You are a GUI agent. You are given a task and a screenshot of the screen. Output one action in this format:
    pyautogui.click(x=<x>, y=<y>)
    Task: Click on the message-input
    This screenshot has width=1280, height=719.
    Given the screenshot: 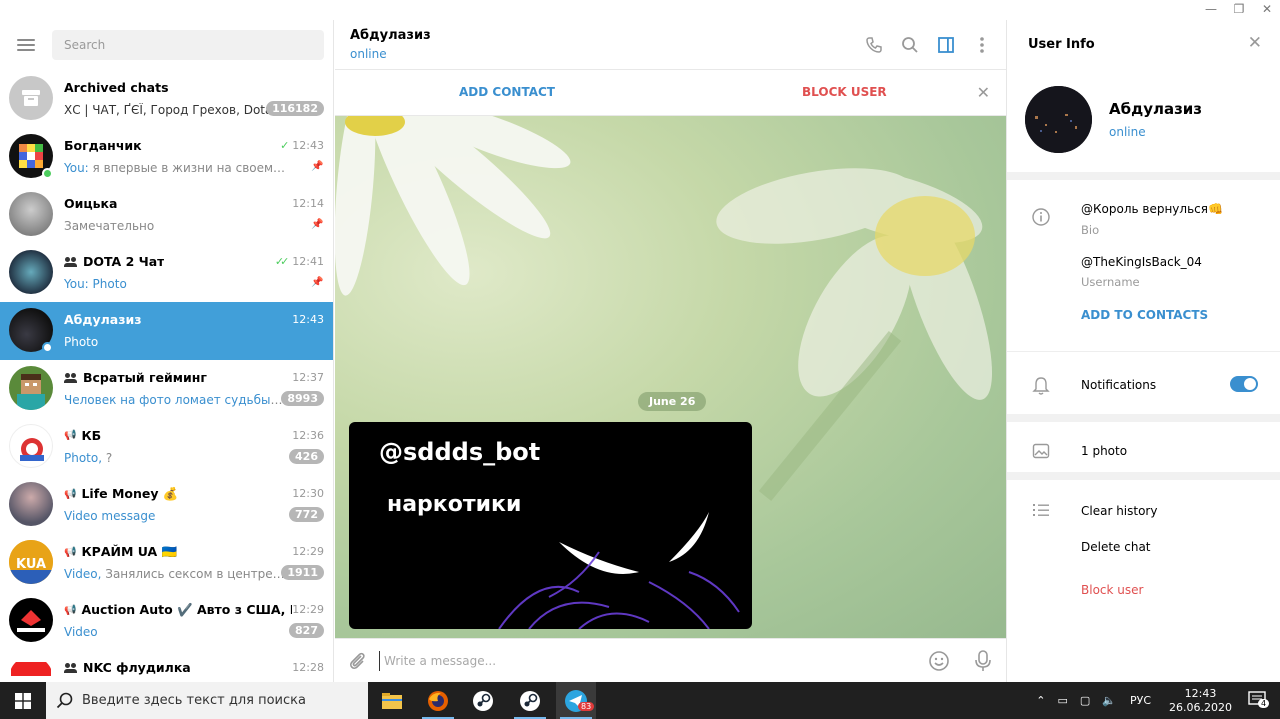 What is the action you would take?
    pyautogui.click(x=629, y=661)
    